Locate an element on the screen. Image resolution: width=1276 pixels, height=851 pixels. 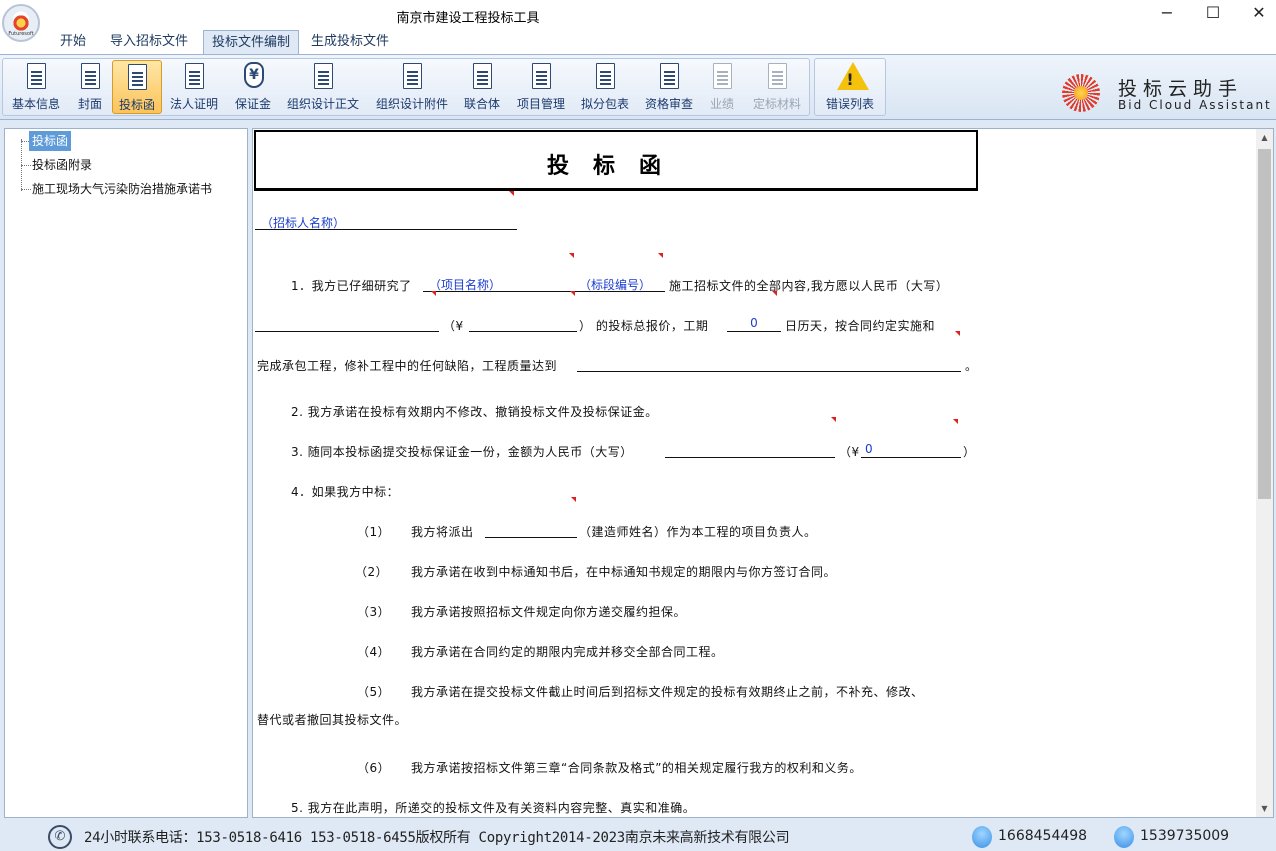
performance-button: 业绩 is located at coordinates (722, 87).